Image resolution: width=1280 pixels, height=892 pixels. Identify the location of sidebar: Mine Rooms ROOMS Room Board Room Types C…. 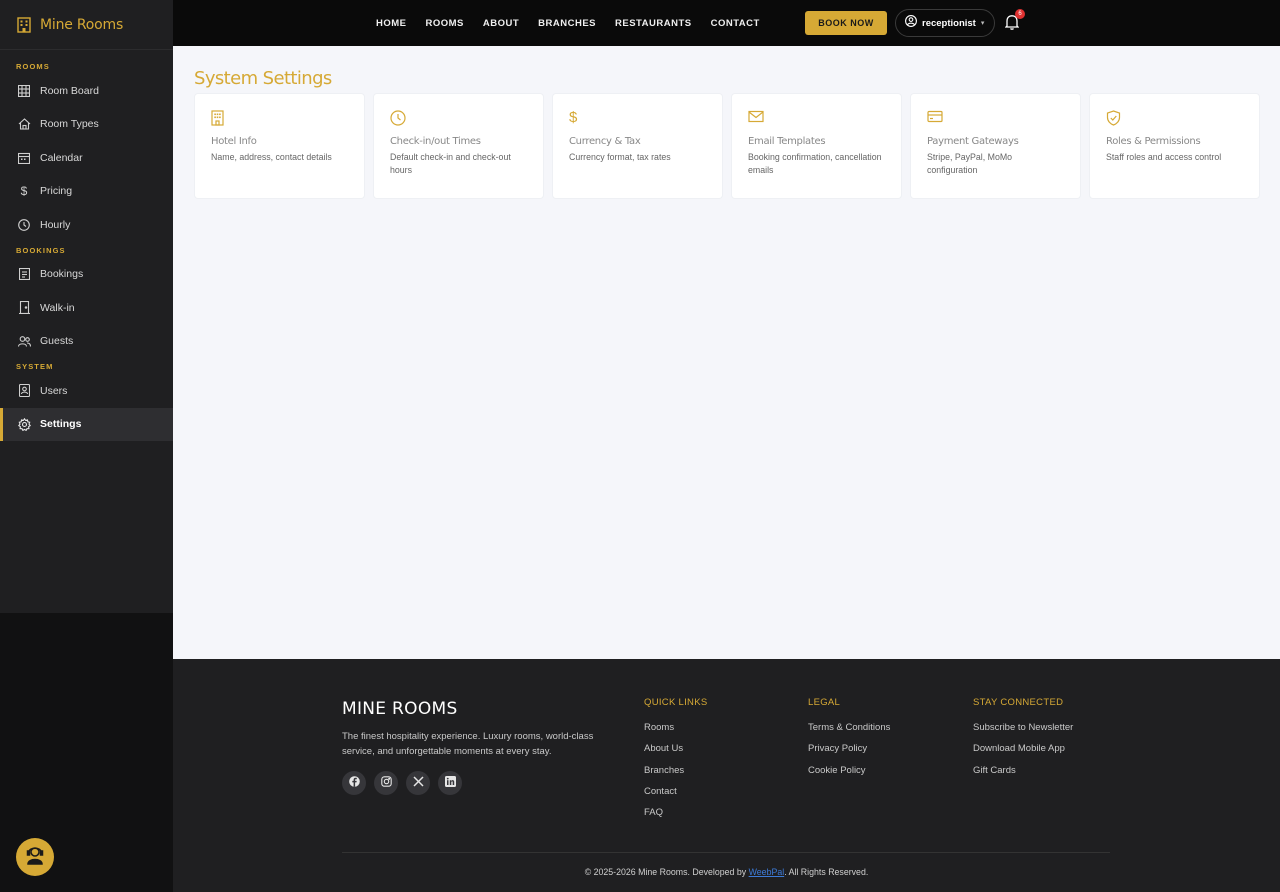
(86, 306).